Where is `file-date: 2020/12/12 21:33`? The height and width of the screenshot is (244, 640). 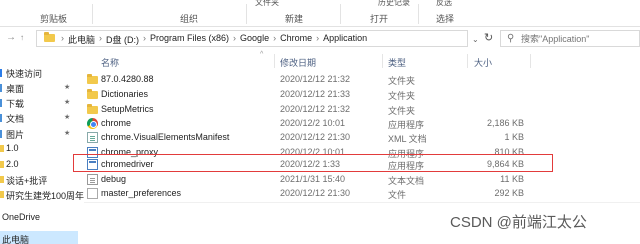
file-date: 2020/12/12 21:33 is located at coordinates (315, 94).